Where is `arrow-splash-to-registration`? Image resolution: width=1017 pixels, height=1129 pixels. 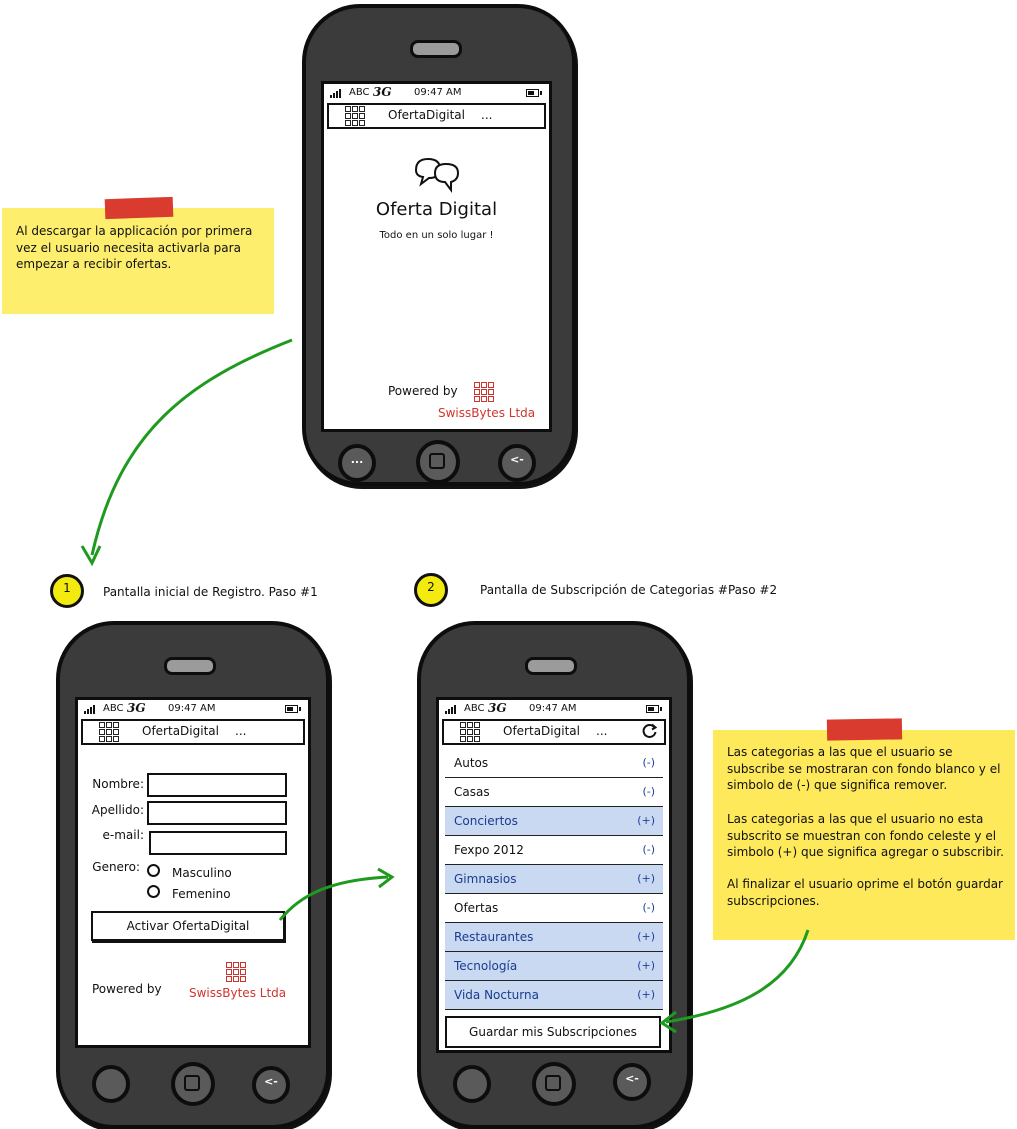 arrow-splash-to-registration is located at coordinates (191, 447).